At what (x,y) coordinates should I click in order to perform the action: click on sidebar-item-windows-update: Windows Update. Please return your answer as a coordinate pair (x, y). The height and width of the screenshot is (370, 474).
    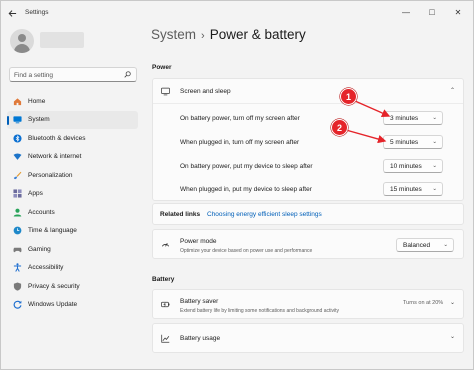
    Looking at the image, I should click on (72, 305).